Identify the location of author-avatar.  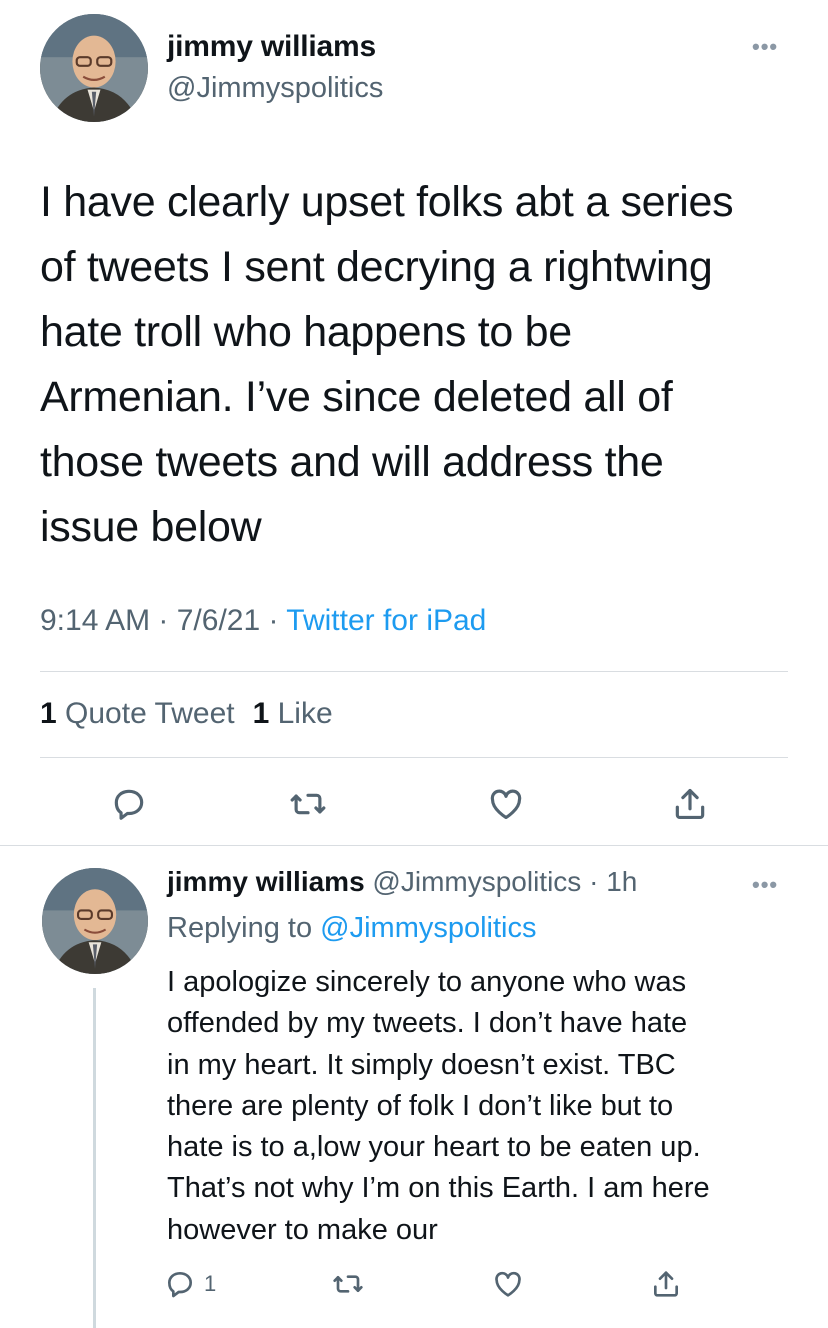
(94, 68).